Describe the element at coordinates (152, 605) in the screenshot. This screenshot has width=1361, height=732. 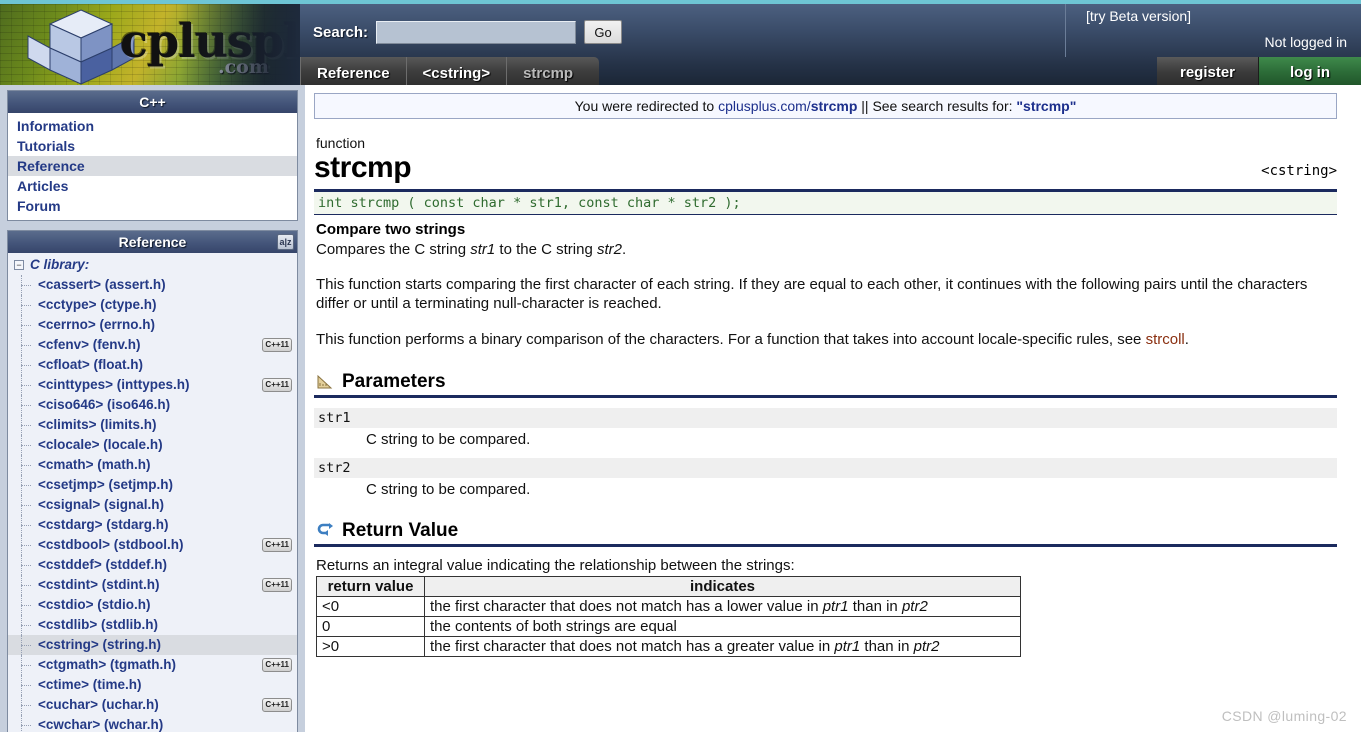
I see `tree-item: <cstdio> (stdio.h)` at that location.